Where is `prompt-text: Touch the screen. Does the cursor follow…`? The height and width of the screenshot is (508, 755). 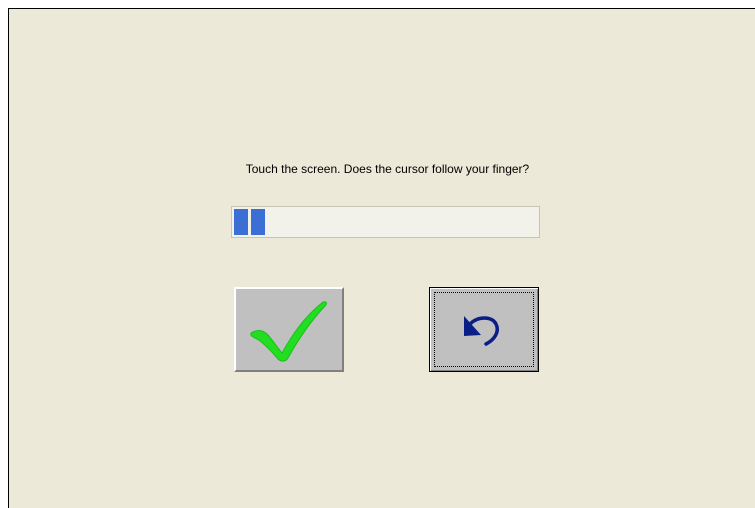
prompt-text: Touch the screen. Does the cursor follow… is located at coordinates (387, 169).